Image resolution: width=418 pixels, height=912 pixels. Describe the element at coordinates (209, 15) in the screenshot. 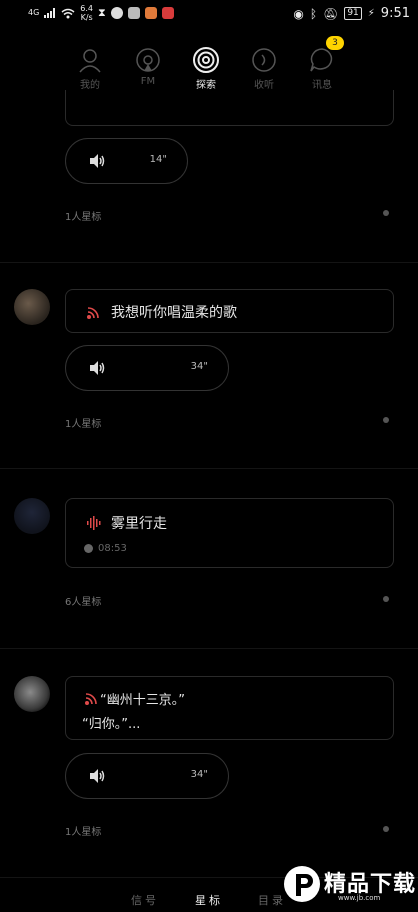

I see `status-bar: 4G 6.4 K/s ⧗ ◉ ᛒ 🔕︎ 91 ⚡︎ 9:51` at that location.